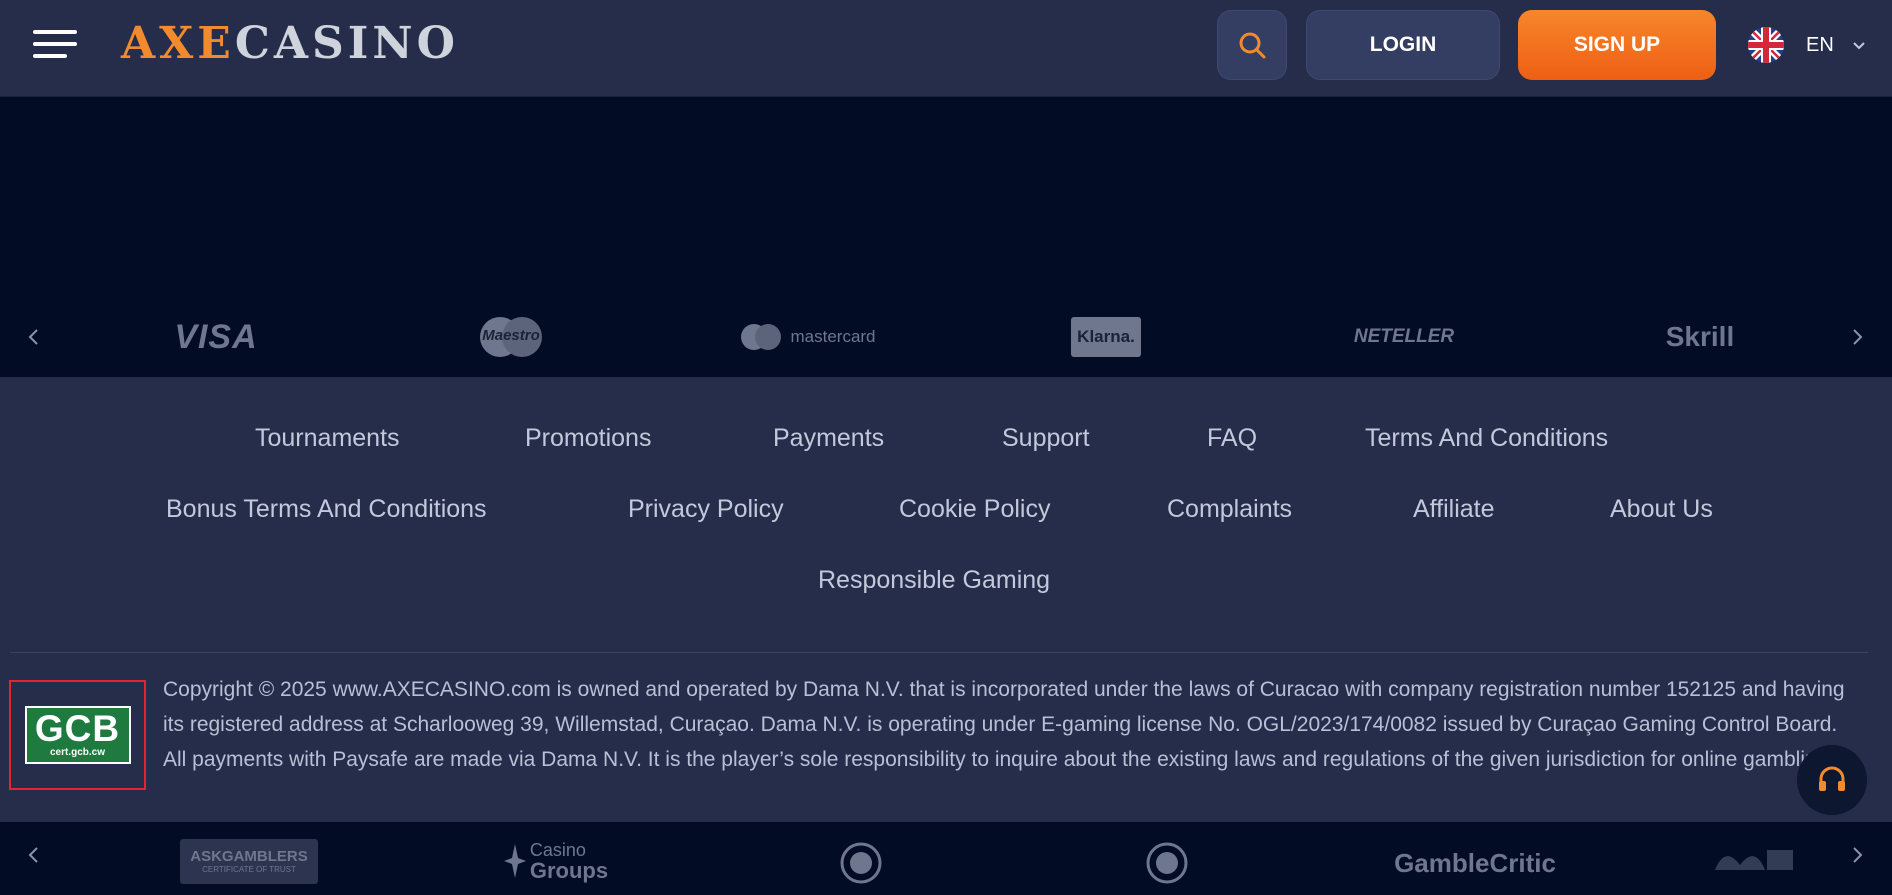 This screenshot has height=895, width=1892. I want to click on headset-icon, so click(1832, 778).